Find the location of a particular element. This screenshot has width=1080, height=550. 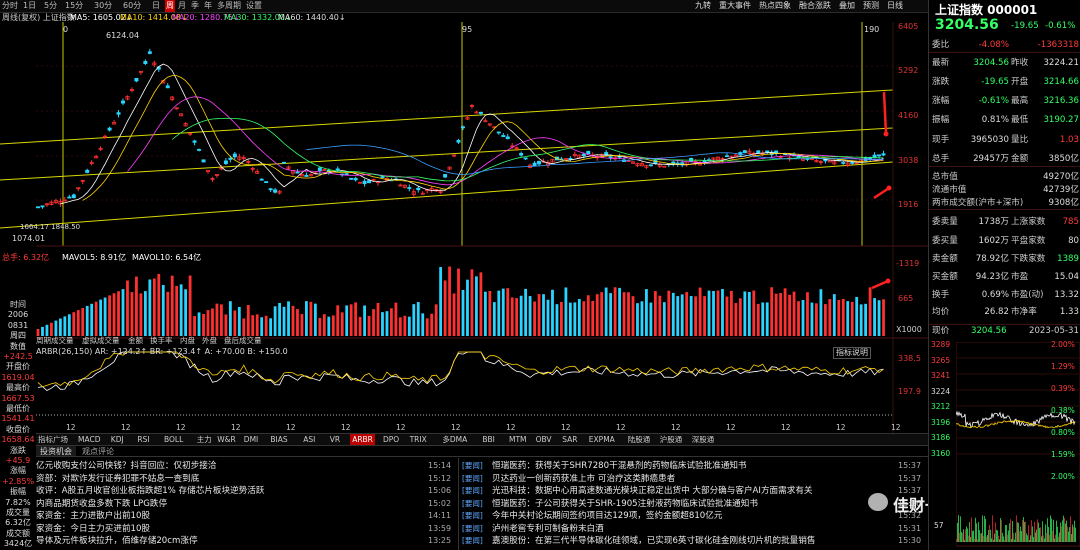

timeframe-7: 周 is located at coordinates (170, 6).